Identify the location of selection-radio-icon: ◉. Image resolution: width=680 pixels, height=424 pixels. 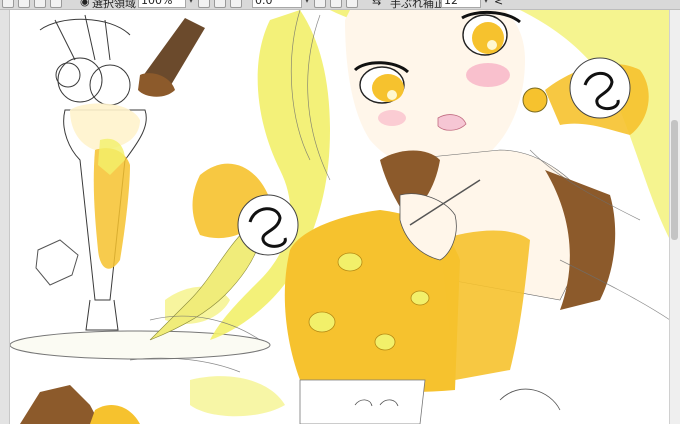
(85, 4).